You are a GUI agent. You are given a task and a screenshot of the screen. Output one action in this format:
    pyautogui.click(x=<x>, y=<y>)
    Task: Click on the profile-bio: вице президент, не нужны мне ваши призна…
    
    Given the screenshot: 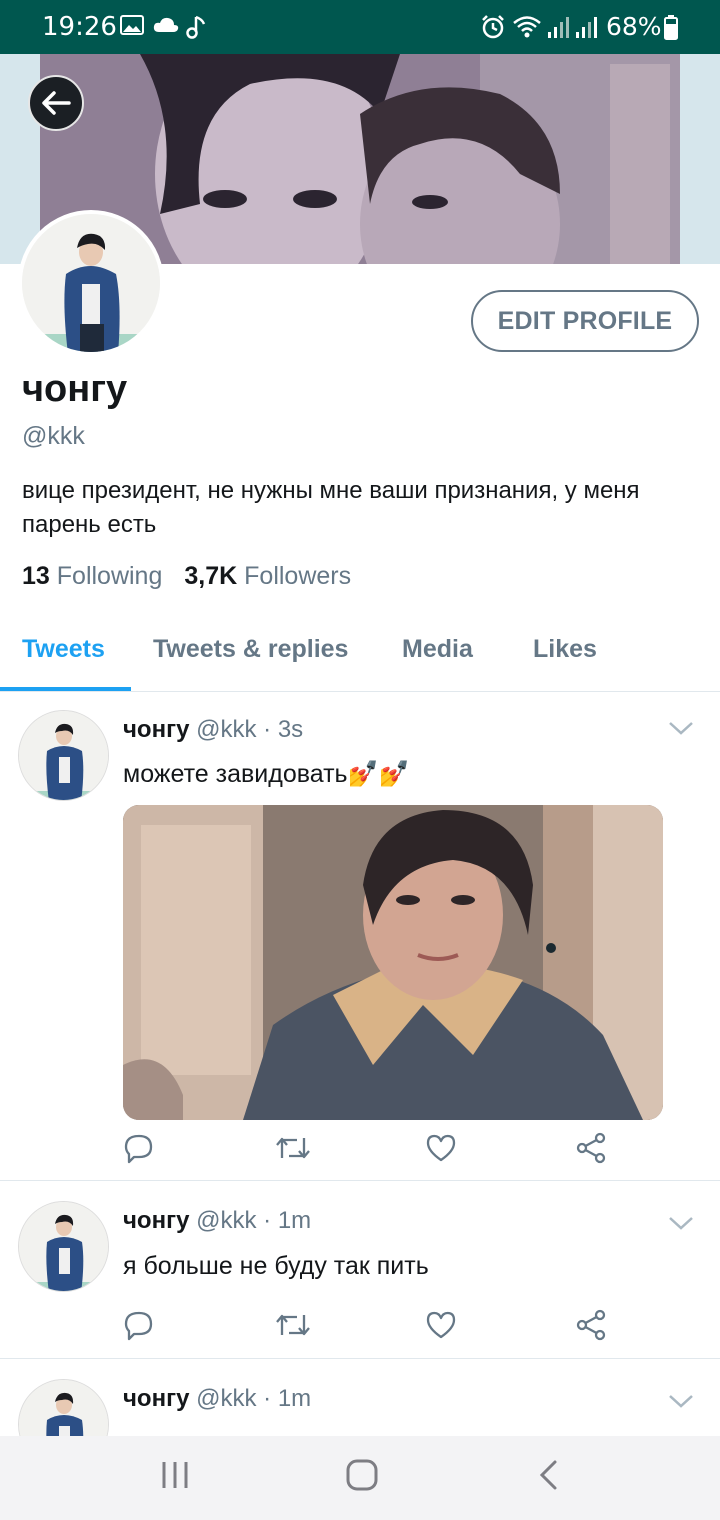 What is the action you would take?
    pyautogui.click(x=331, y=507)
    